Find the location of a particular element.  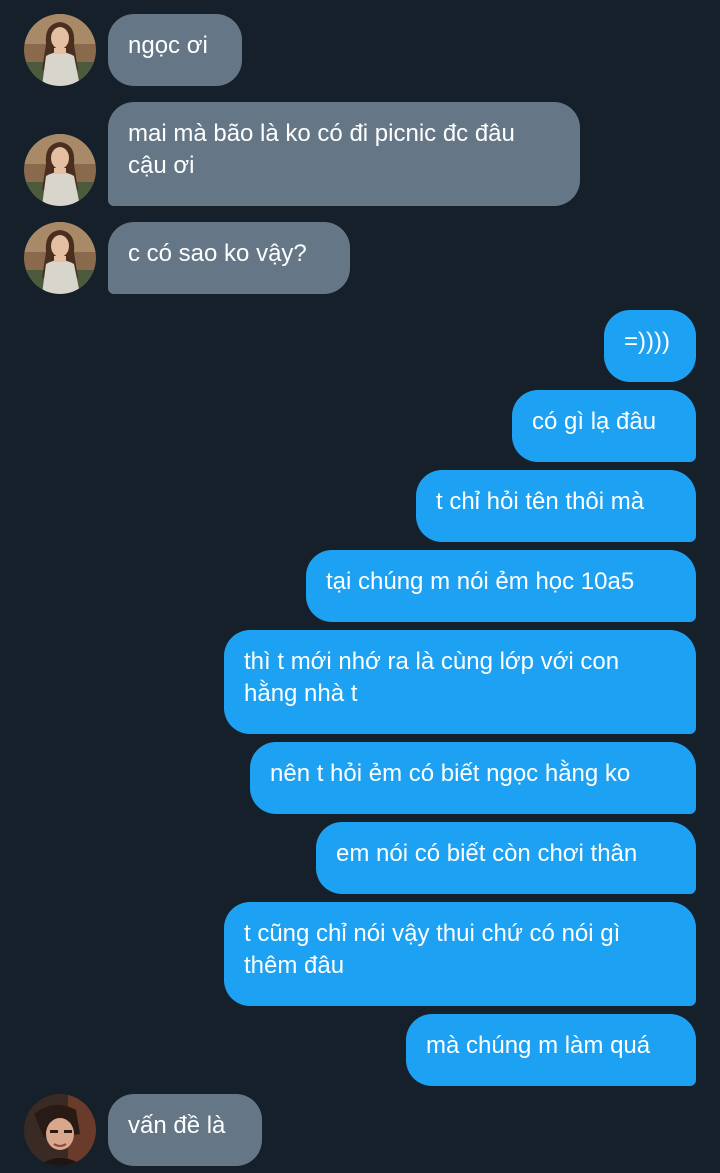

message-bubble-outgoing: nên t hỏi ẻm có biết ngọc hằng ko is located at coordinates (473, 778).